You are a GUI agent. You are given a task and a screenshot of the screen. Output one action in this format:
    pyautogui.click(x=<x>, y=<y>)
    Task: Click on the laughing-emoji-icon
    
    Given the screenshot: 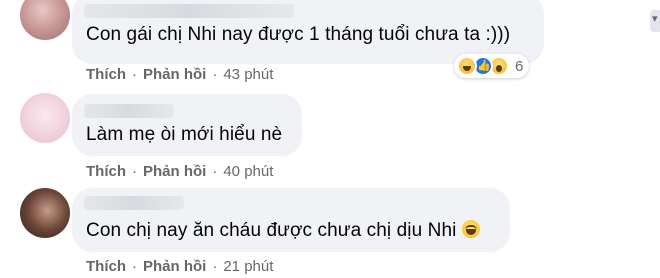 What is the action you would take?
    pyautogui.click(x=471, y=229)
    